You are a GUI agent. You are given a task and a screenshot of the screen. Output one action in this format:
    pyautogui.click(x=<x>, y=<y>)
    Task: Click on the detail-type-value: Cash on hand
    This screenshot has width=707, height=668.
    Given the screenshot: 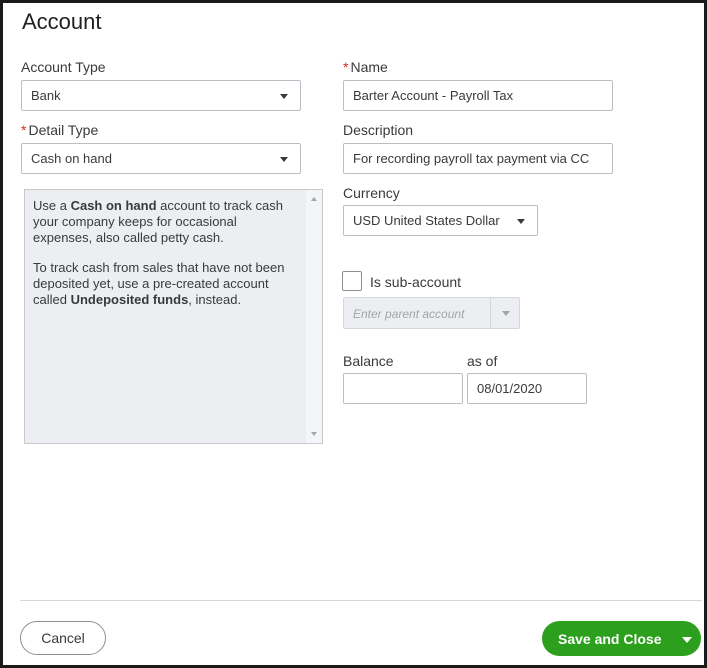 What is the action you would take?
    pyautogui.click(x=71, y=158)
    